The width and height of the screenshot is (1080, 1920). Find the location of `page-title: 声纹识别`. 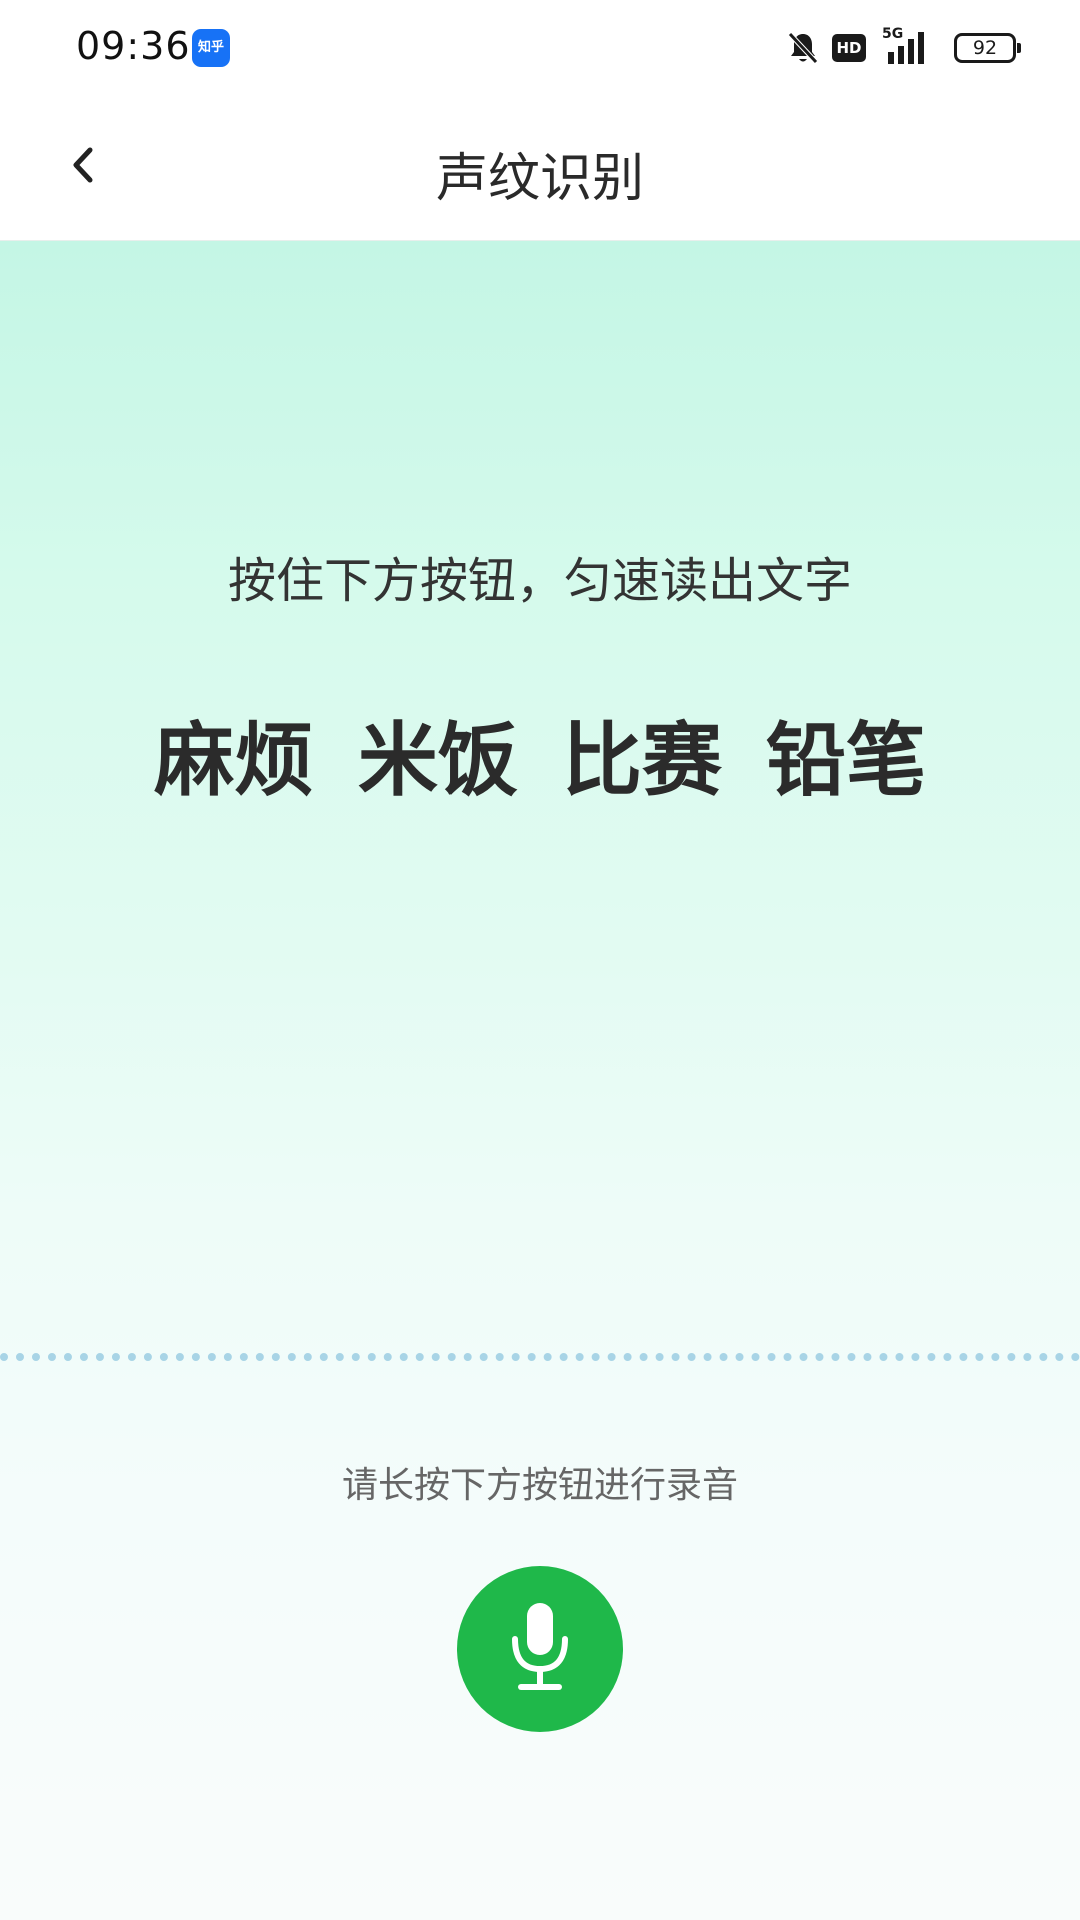

page-title: 声纹识别 is located at coordinates (539, 179).